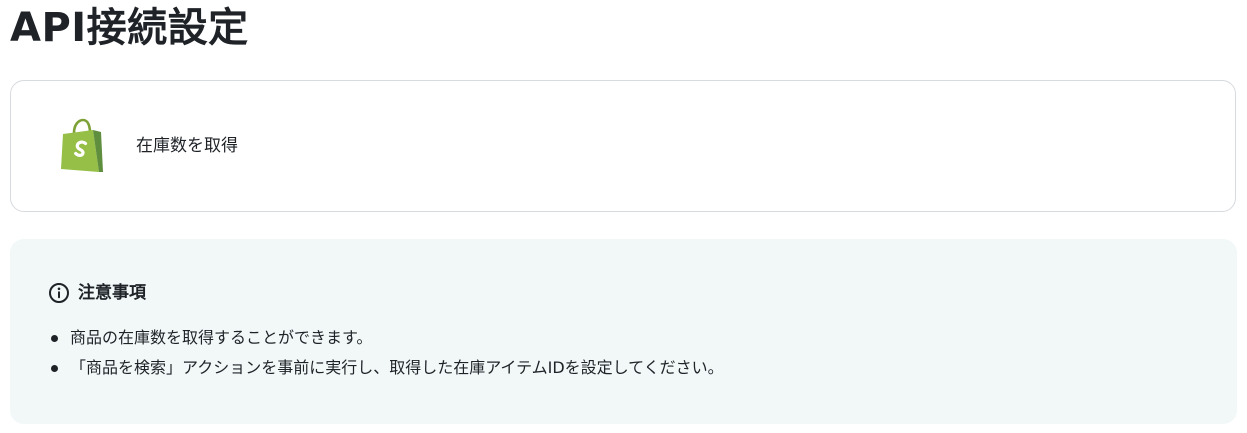 The height and width of the screenshot is (433, 1247). Describe the element at coordinates (386, 338) in the screenshot. I see `list-item: 商品の在庫数を取得することができます。` at that location.